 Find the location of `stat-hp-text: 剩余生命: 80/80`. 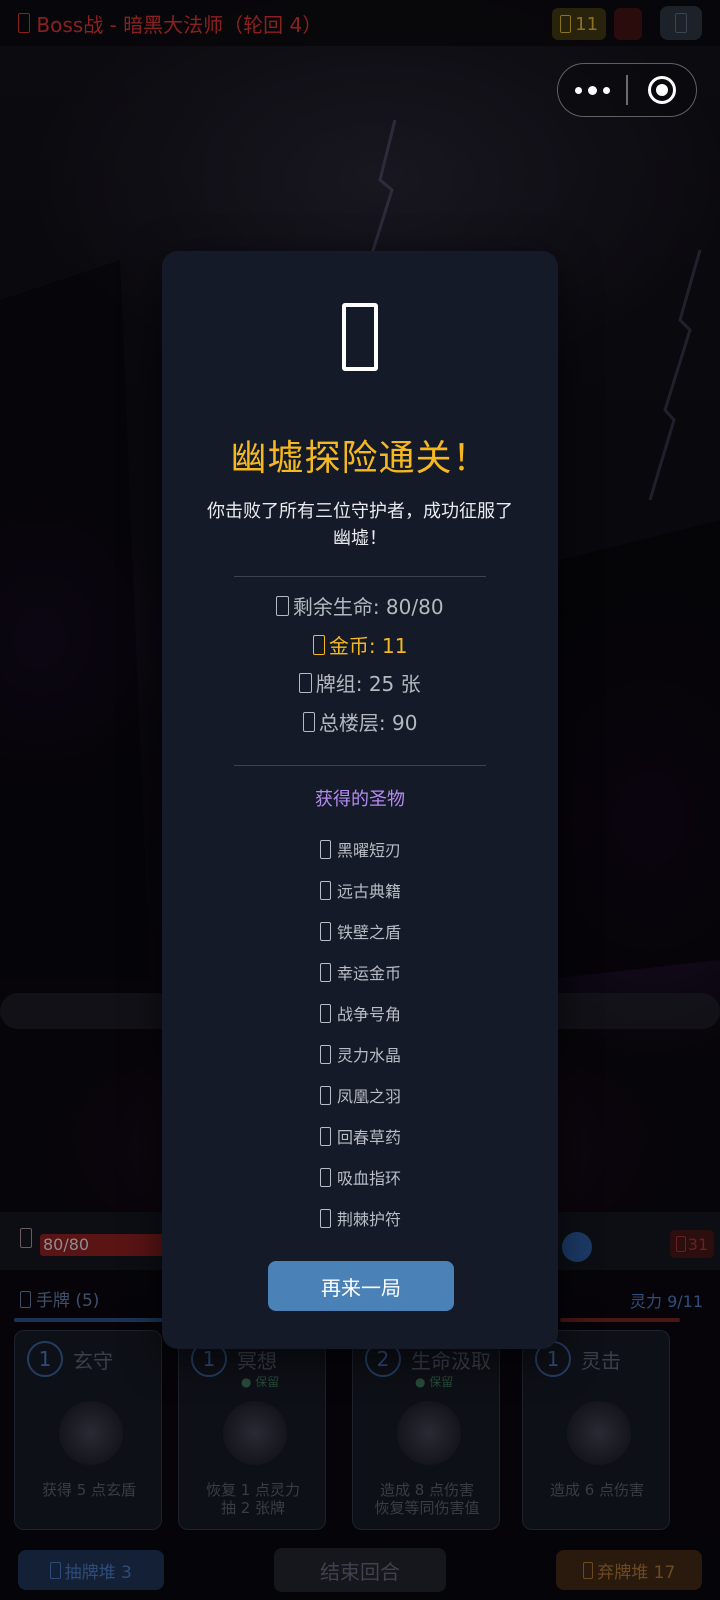

stat-hp-text: 剩余生命: 80/80 is located at coordinates (368, 607).